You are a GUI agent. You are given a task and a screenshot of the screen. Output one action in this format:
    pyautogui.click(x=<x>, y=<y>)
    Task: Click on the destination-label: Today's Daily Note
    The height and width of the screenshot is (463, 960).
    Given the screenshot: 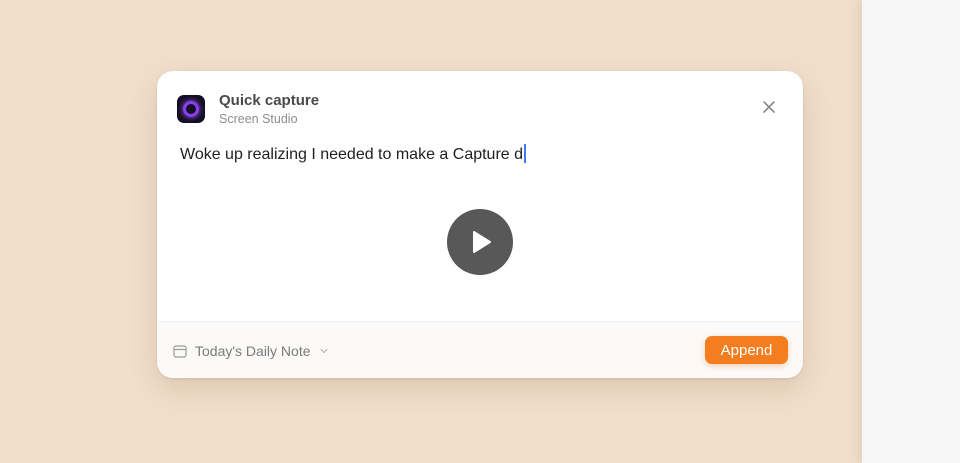 What is the action you would take?
    pyautogui.click(x=253, y=350)
    